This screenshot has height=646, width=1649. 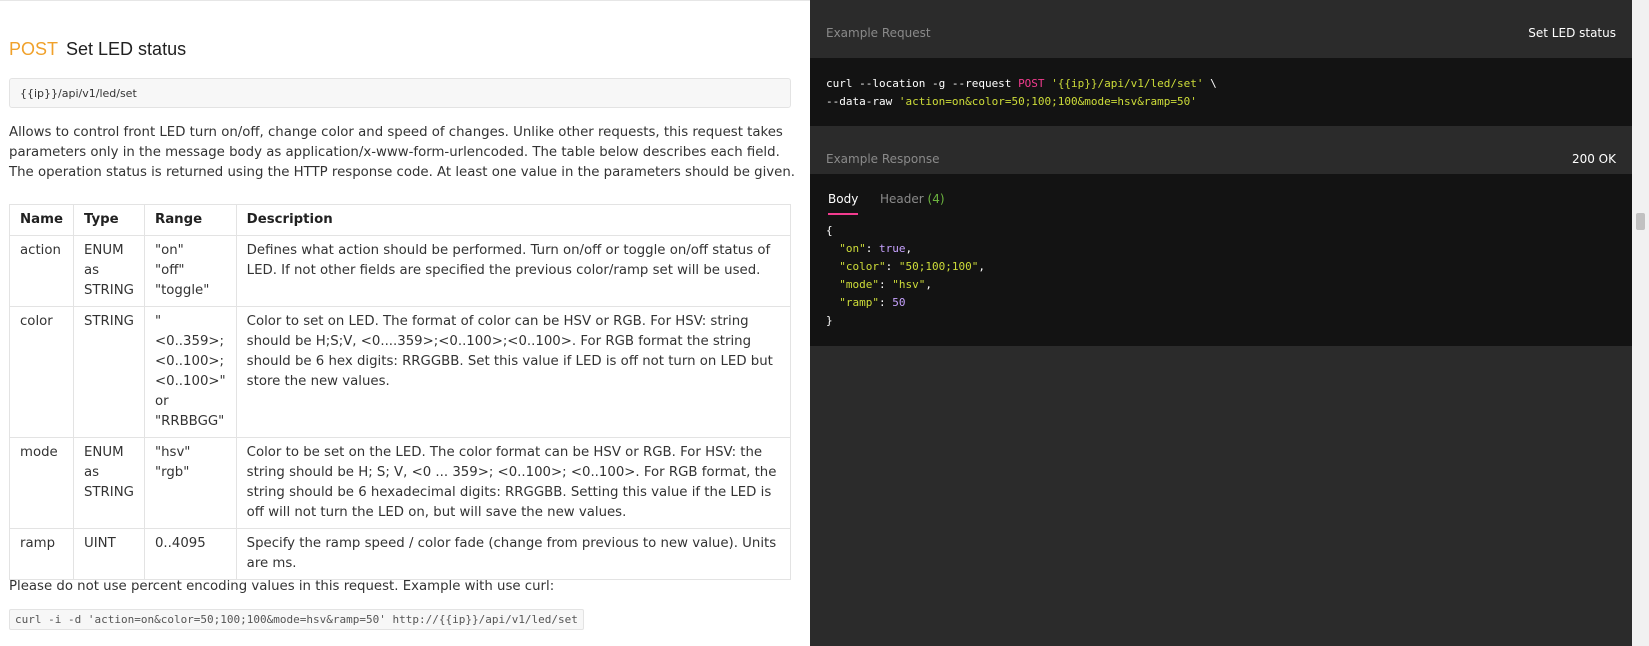 I want to click on param-name: color, so click(x=41, y=372).